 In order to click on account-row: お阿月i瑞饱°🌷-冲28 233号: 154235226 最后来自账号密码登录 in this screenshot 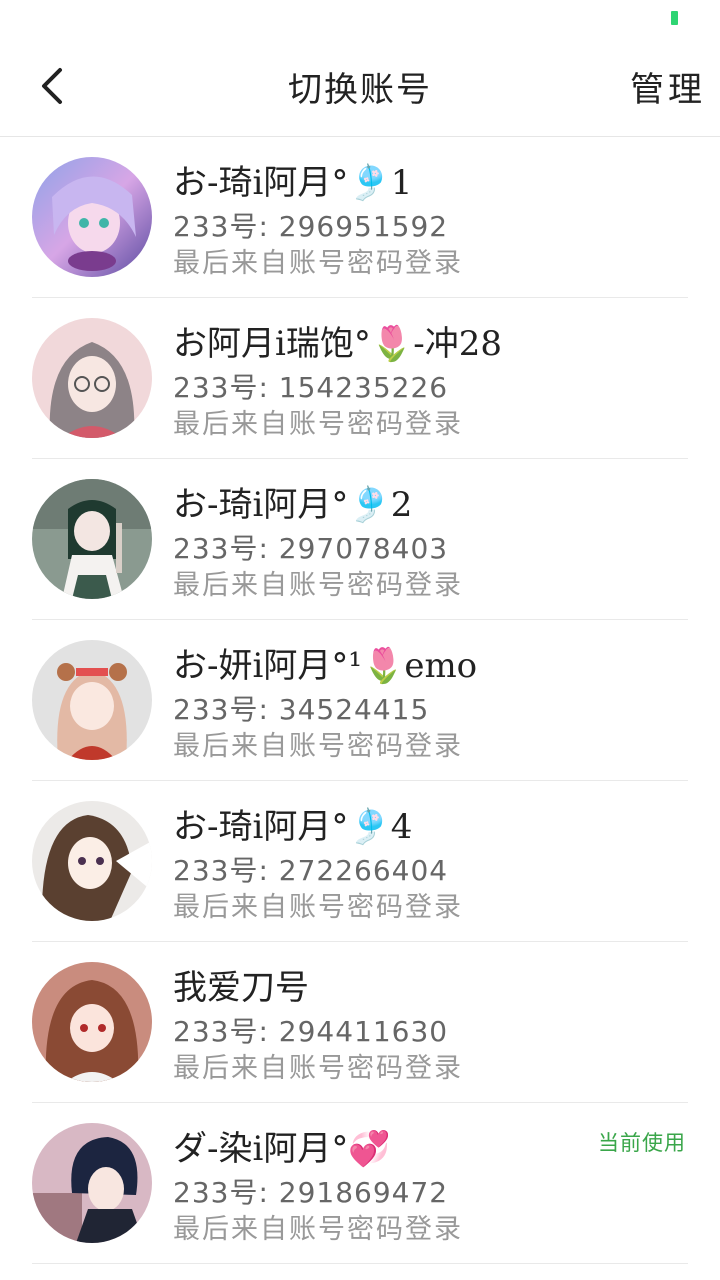, I will do `click(360, 378)`.